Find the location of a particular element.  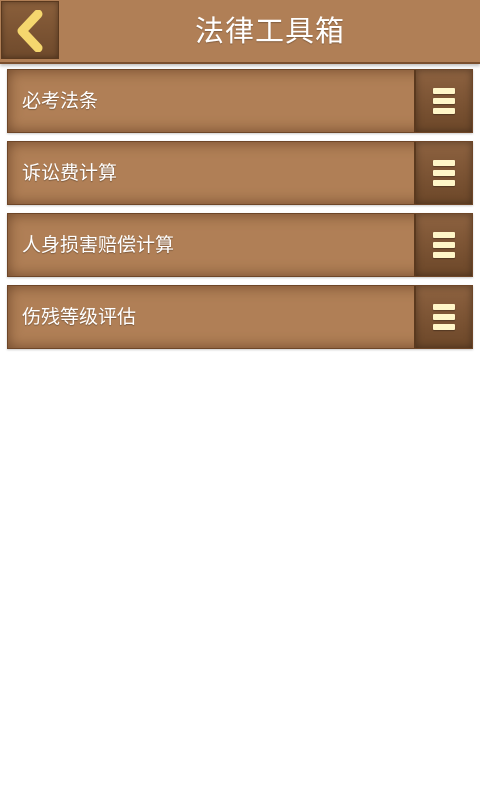

back-button is located at coordinates (30, 30).